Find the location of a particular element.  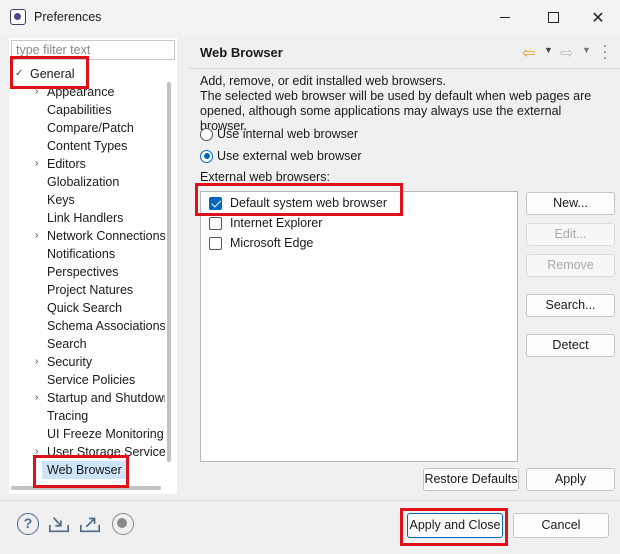

radio-button-on is located at coordinates (206, 156).